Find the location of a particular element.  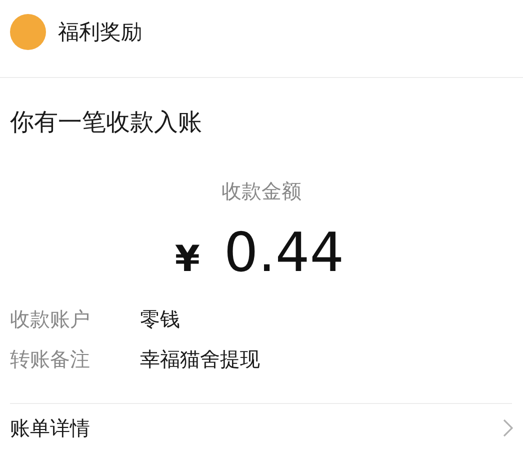

detail-label: 转账备注 is located at coordinates (50, 359).